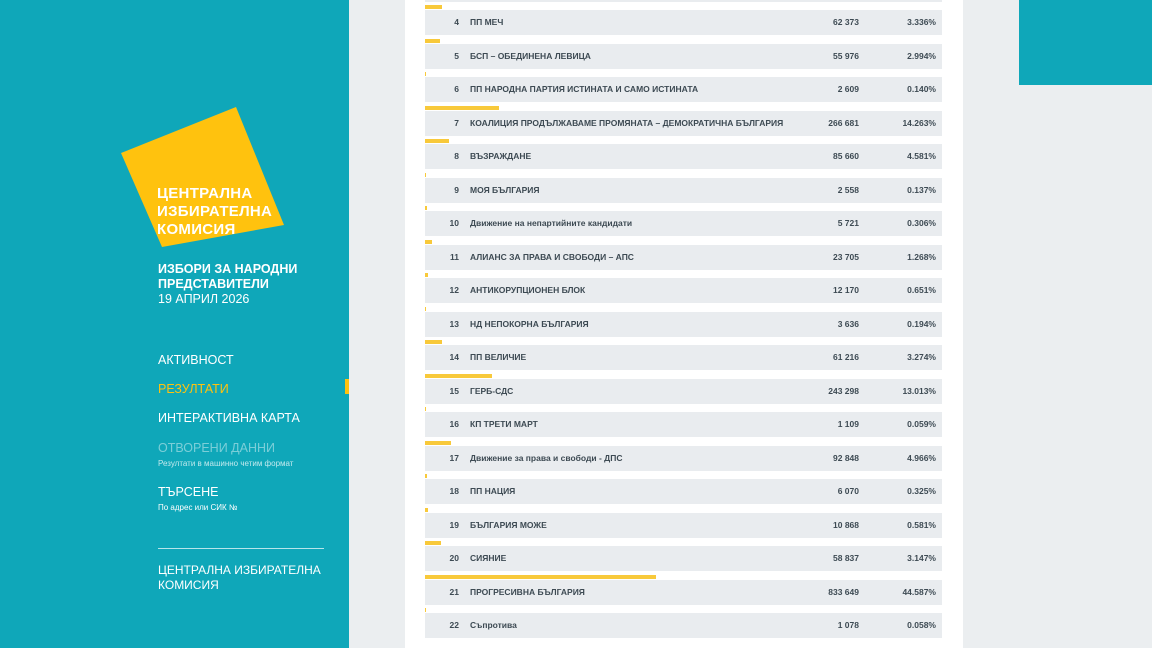  I want to click on party-name: Съпротива, so click(493, 625).